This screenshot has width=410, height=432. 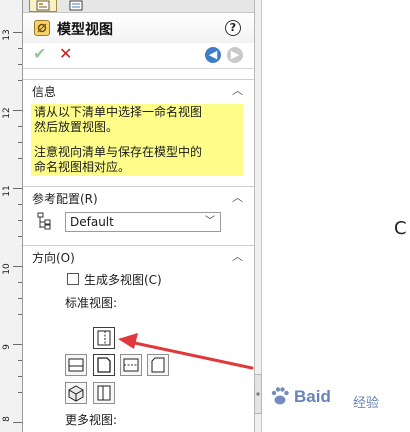 I want to click on reference-config-select: Default ﹀, so click(x=143, y=222).